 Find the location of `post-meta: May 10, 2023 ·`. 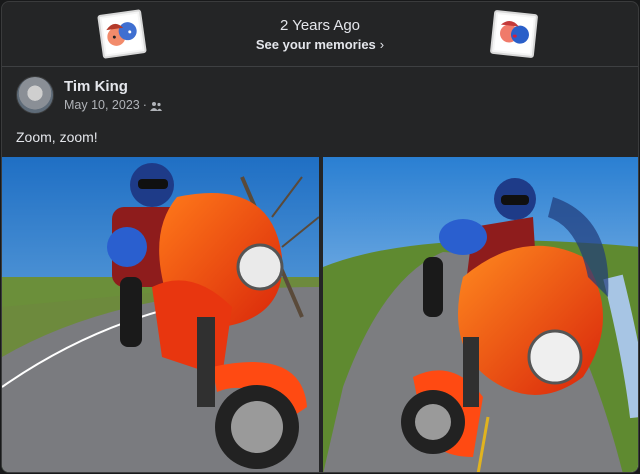

post-meta: May 10, 2023 · is located at coordinates (113, 105).